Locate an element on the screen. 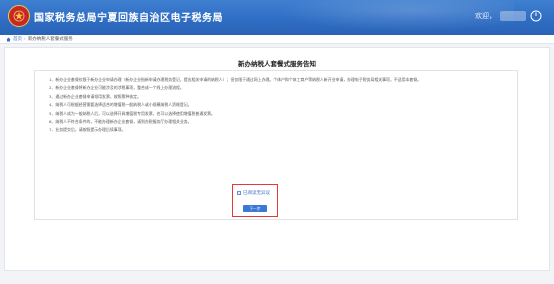 The image size is (554, 284). logout-icon is located at coordinates (536, 16).